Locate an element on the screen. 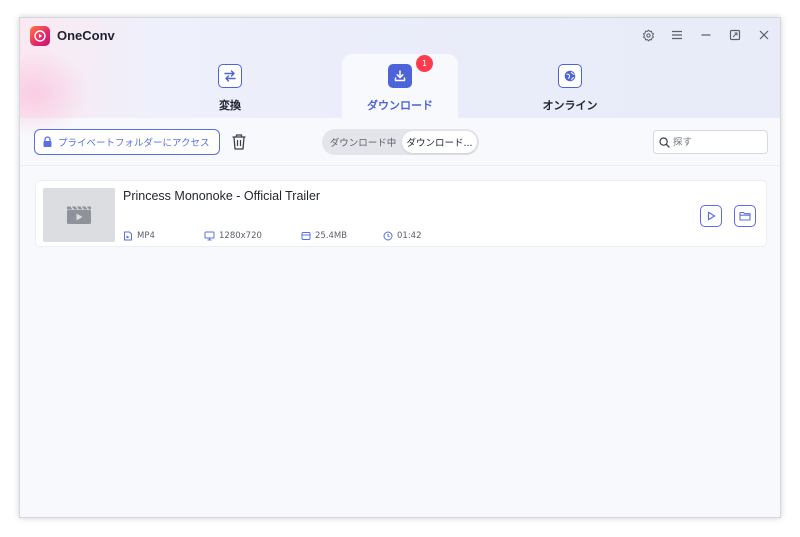  tab-convert: 変換 is located at coordinates (230, 86).